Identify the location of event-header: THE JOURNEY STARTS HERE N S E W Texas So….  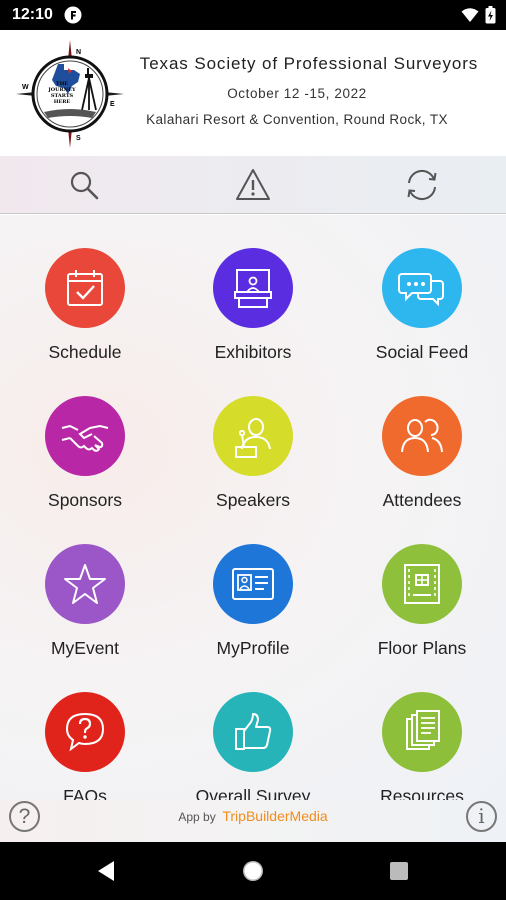
(253, 93).